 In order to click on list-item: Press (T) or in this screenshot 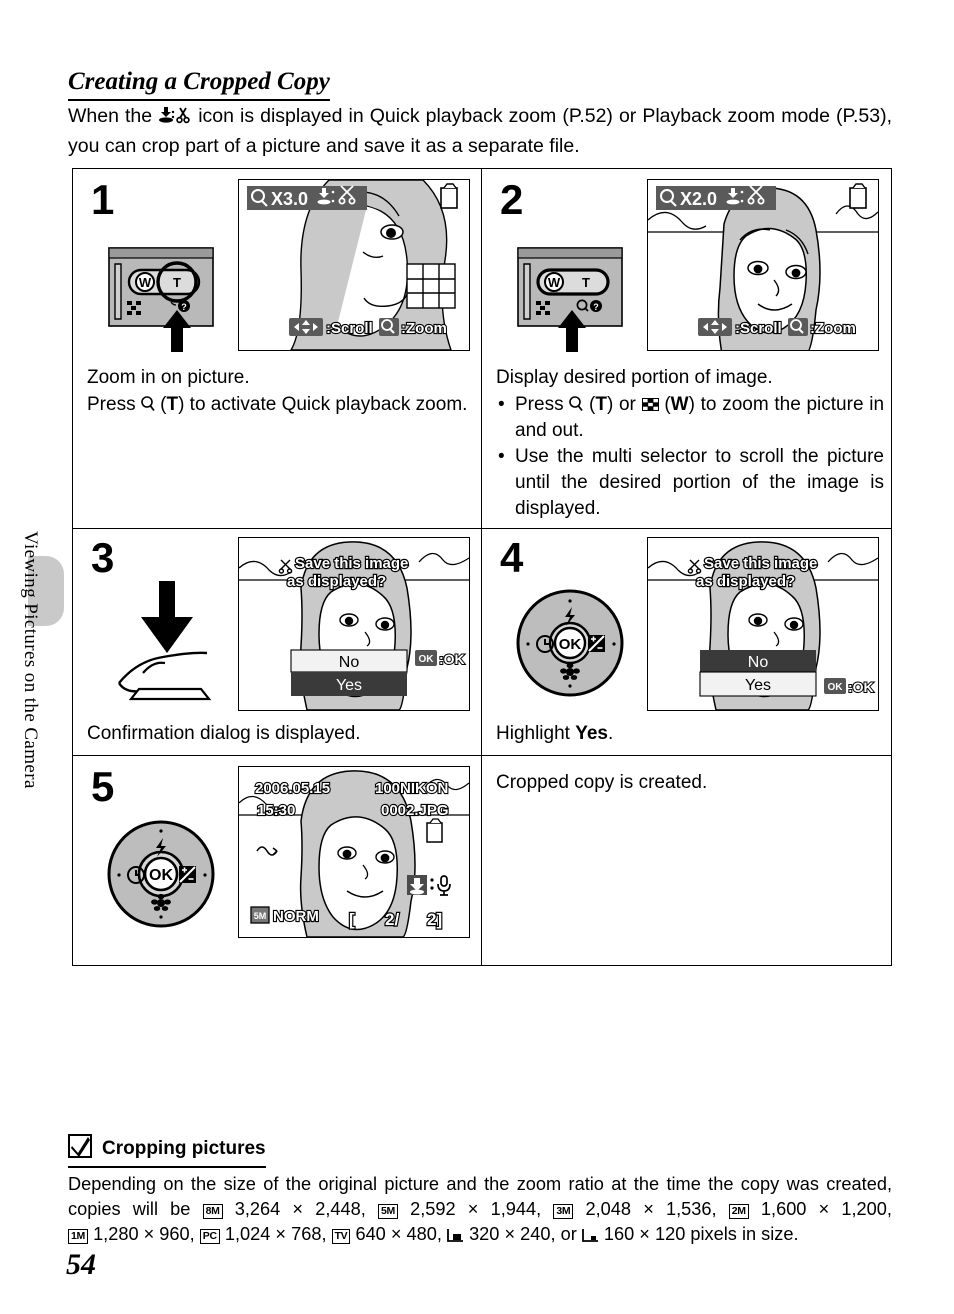, I will do `click(690, 418)`.